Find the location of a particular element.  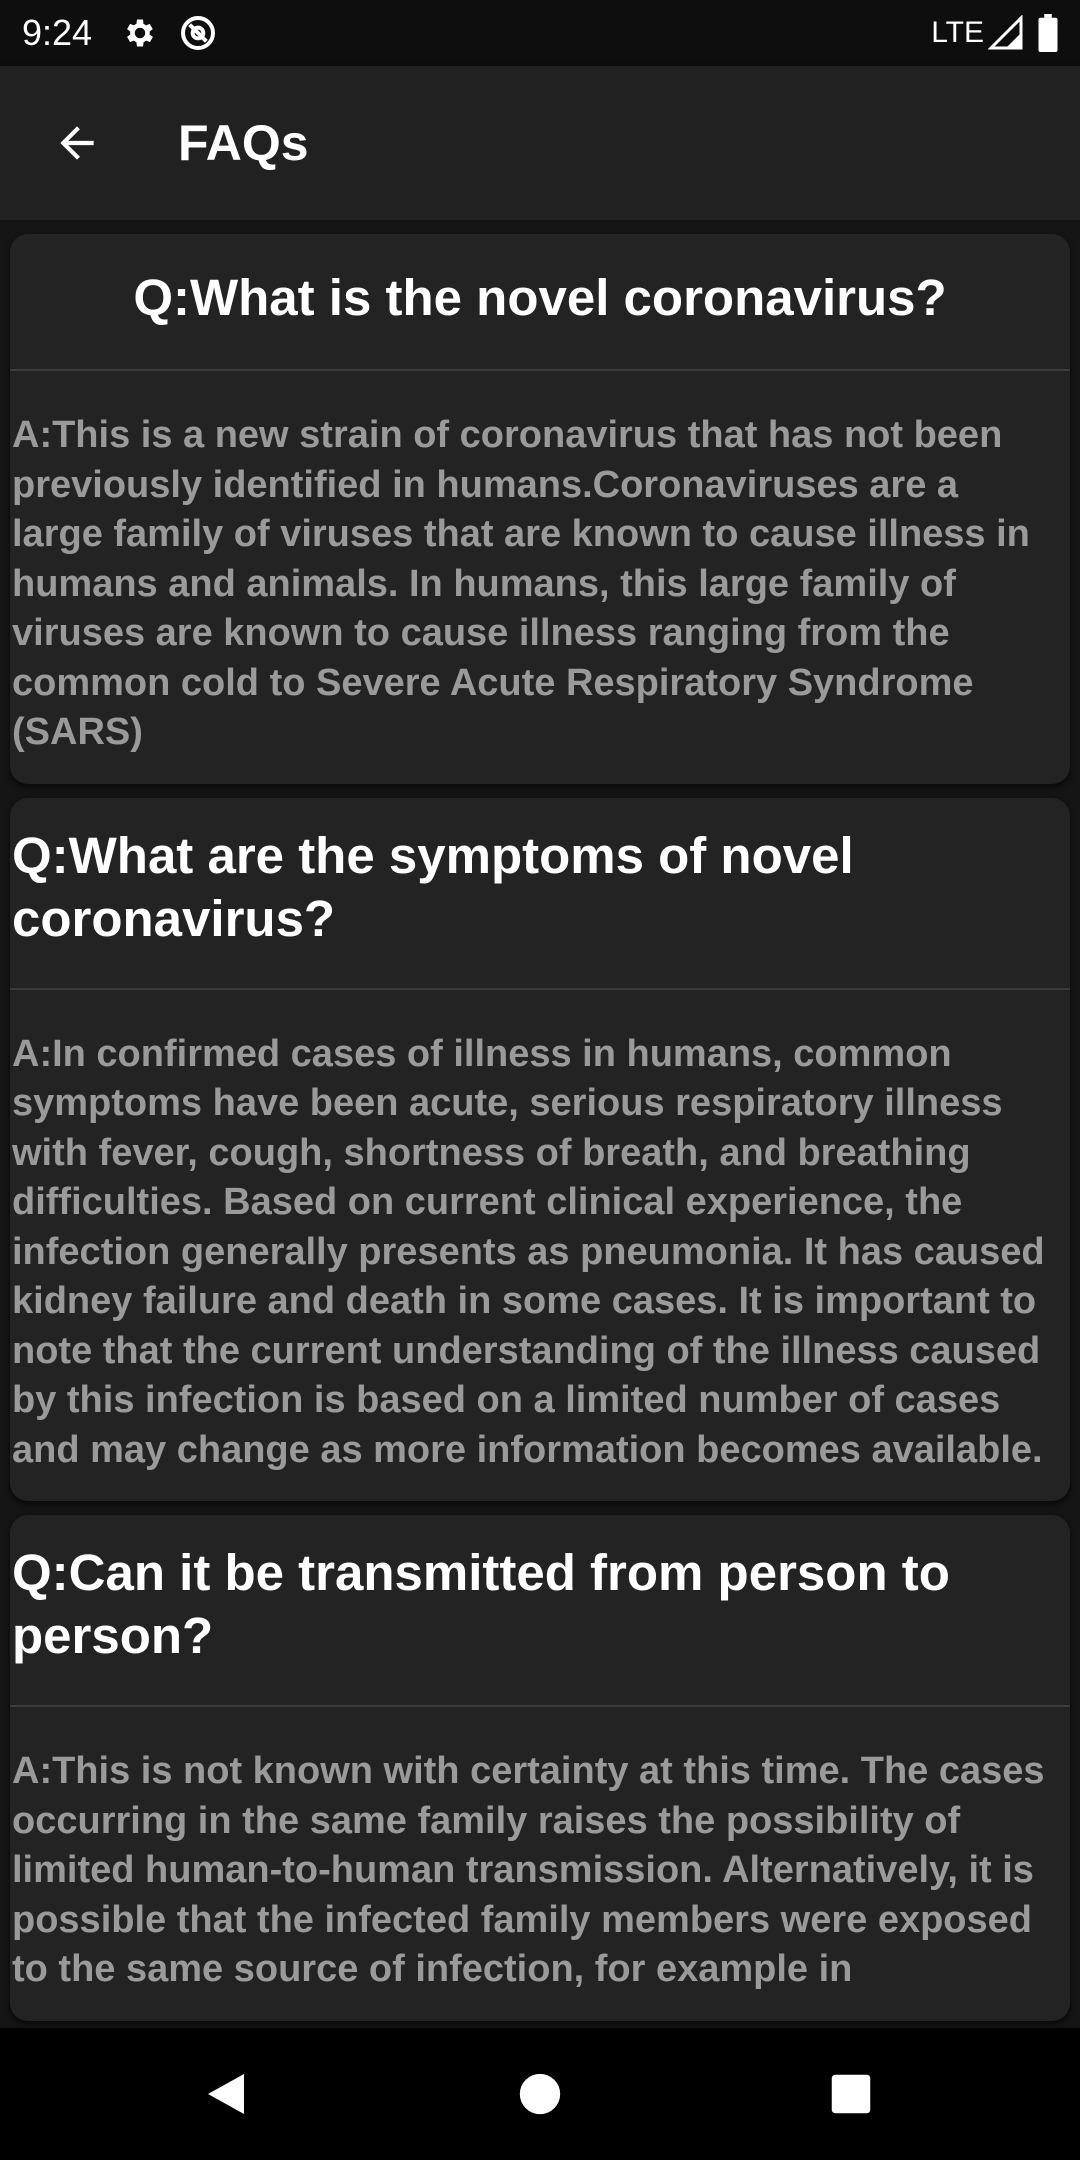

back-button is located at coordinates (77, 143).